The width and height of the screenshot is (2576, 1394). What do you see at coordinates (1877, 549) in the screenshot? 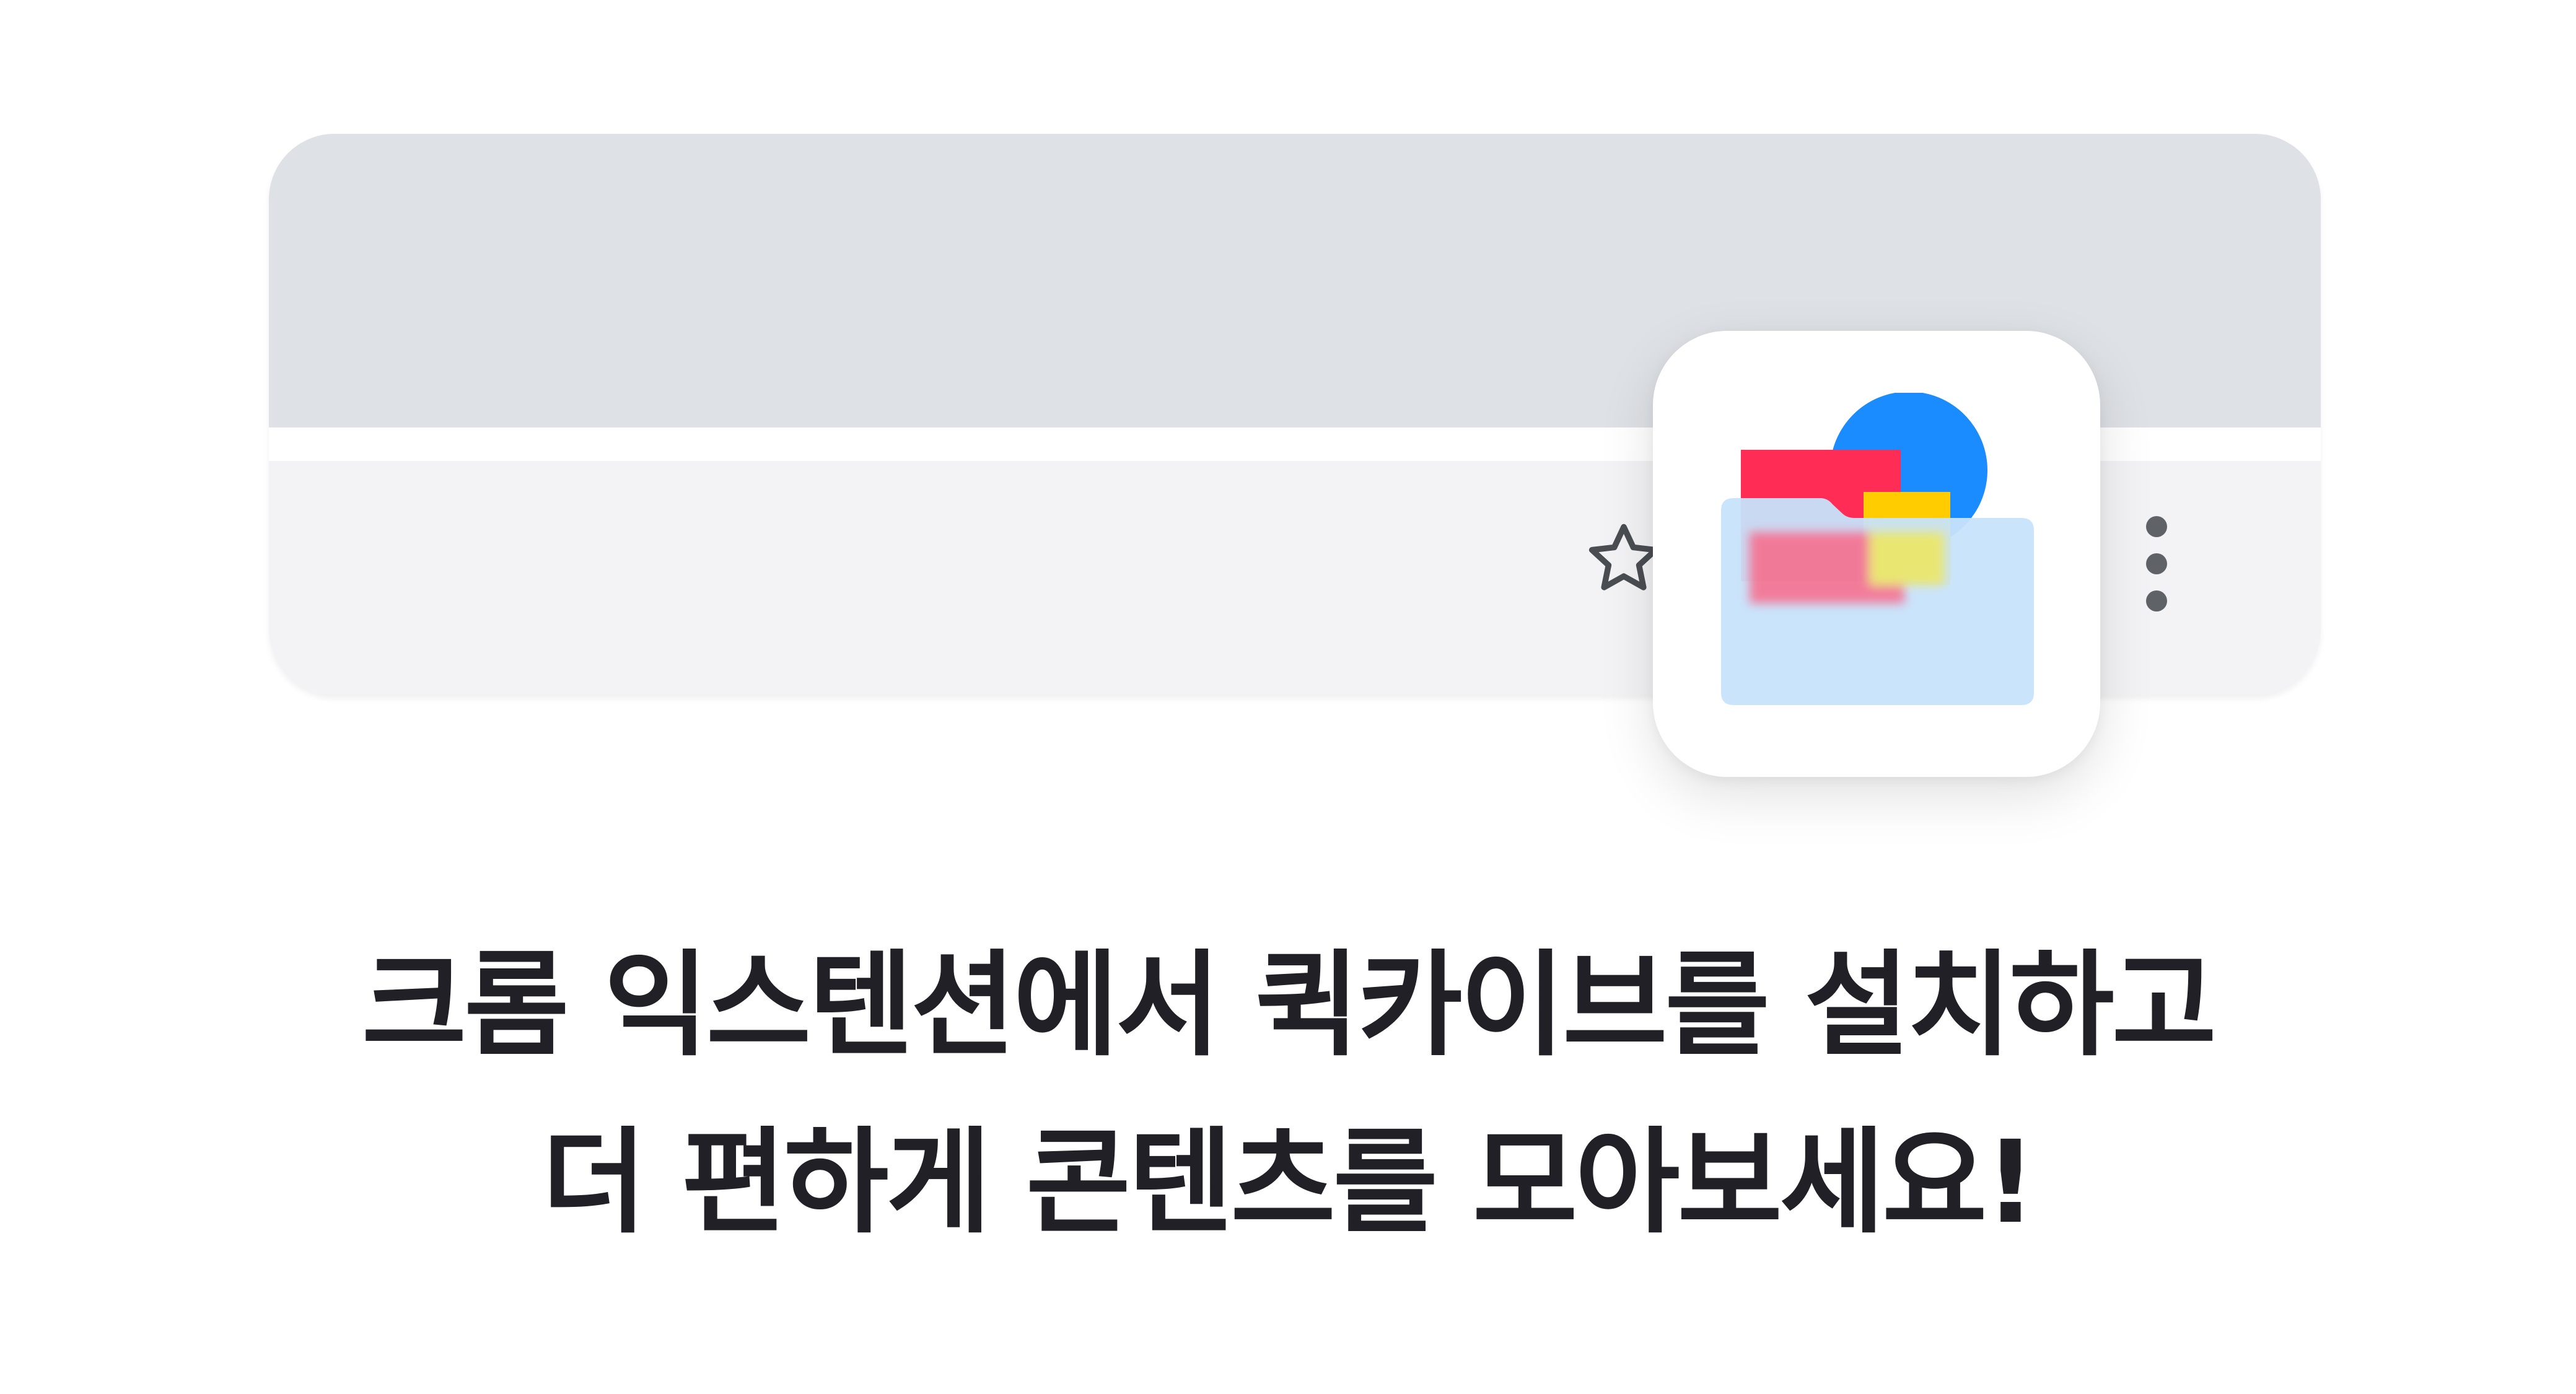
I see `quickive-logo-icon` at bounding box center [1877, 549].